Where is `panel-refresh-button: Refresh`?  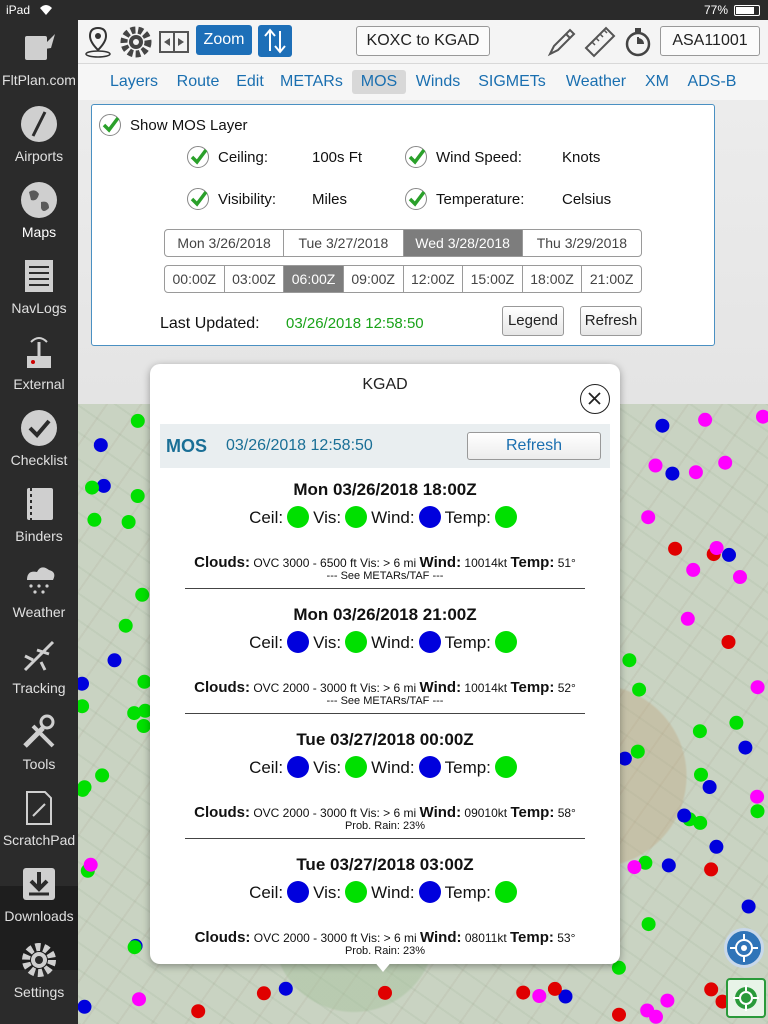 panel-refresh-button: Refresh is located at coordinates (611, 321).